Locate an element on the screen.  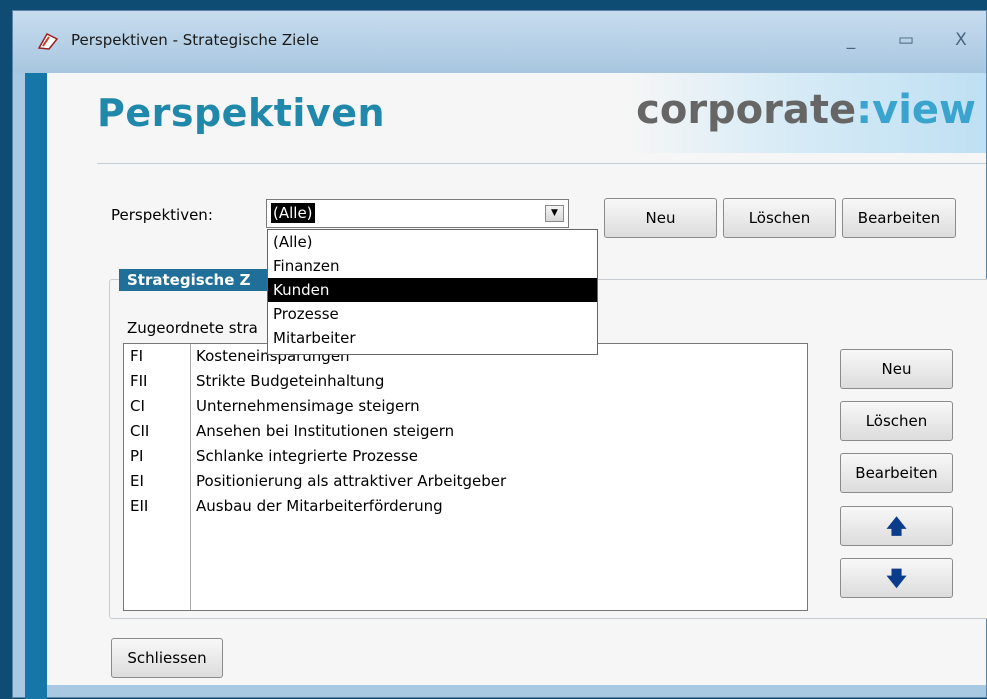
logo-part-1: corporate is located at coordinates (746, 110).